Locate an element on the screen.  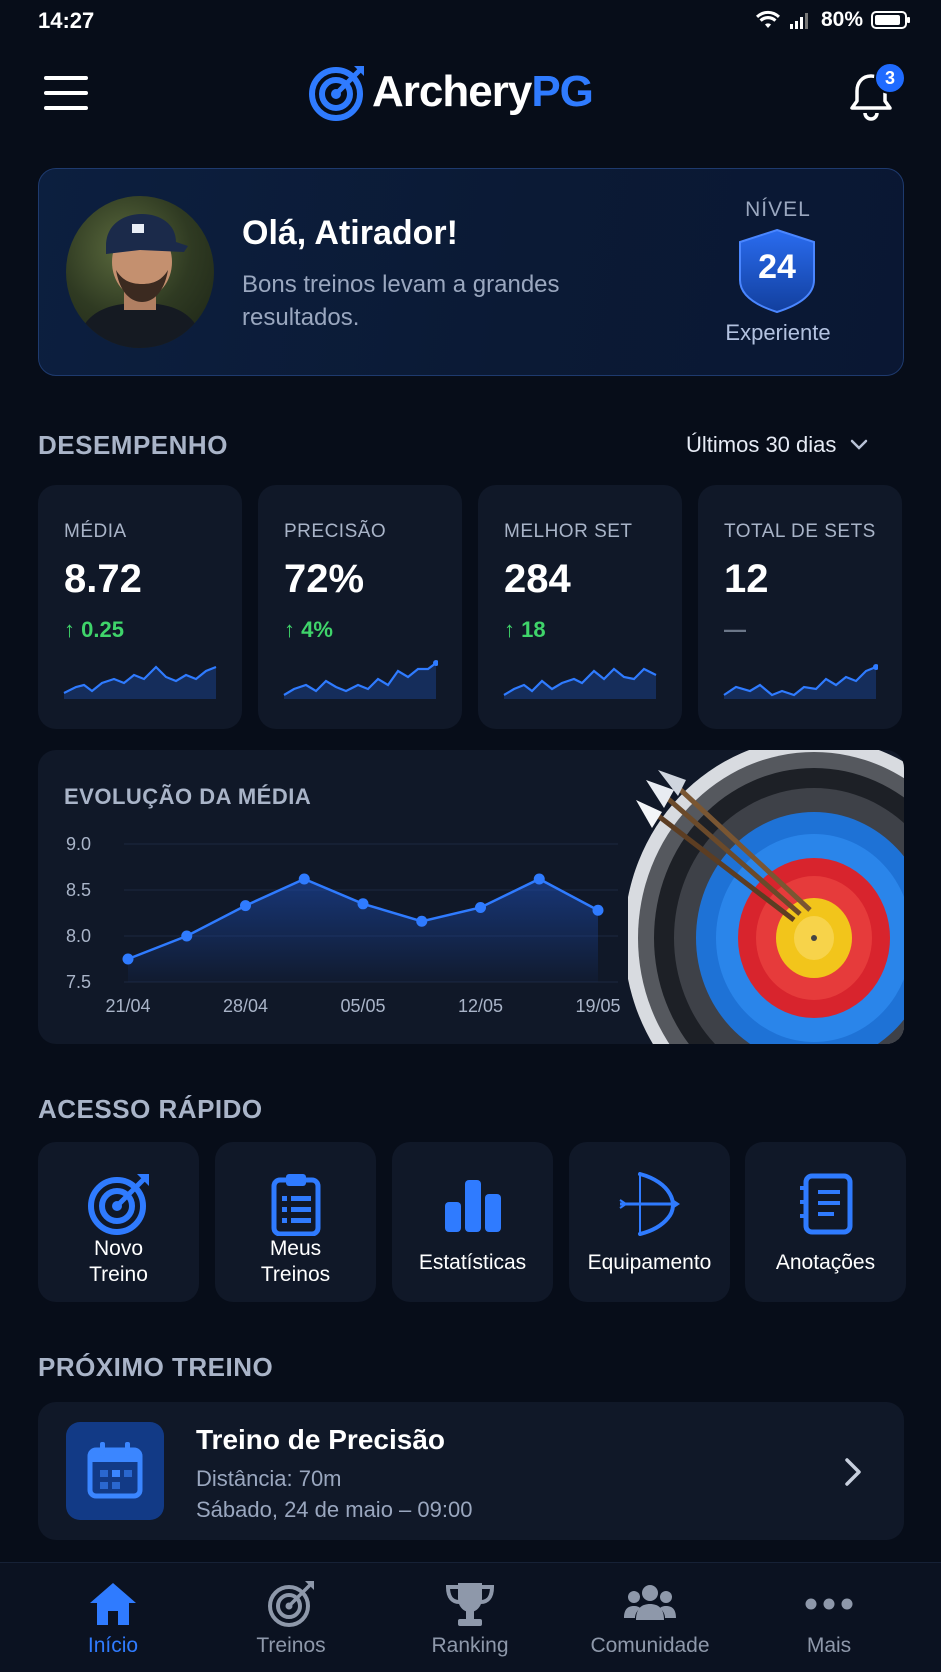
nav-item-treinos: Treinos is located at coordinates (291, 1619).